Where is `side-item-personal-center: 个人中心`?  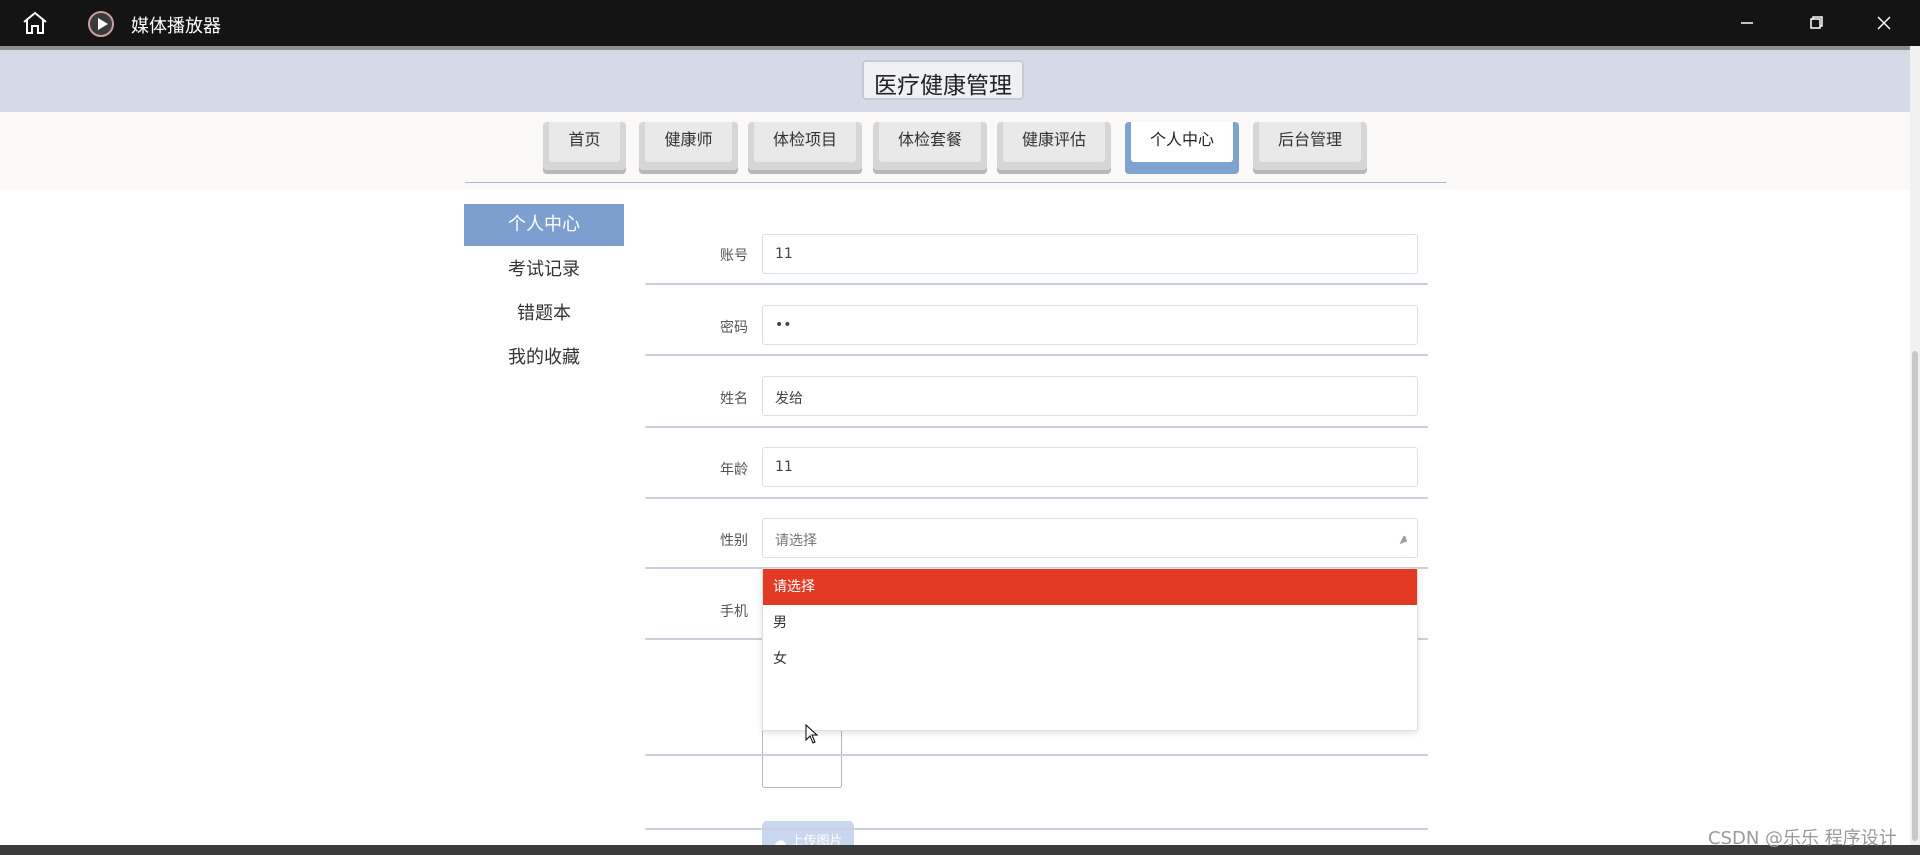 side-item-personal-center: 个人中心 is located at coordinates (544, 225).